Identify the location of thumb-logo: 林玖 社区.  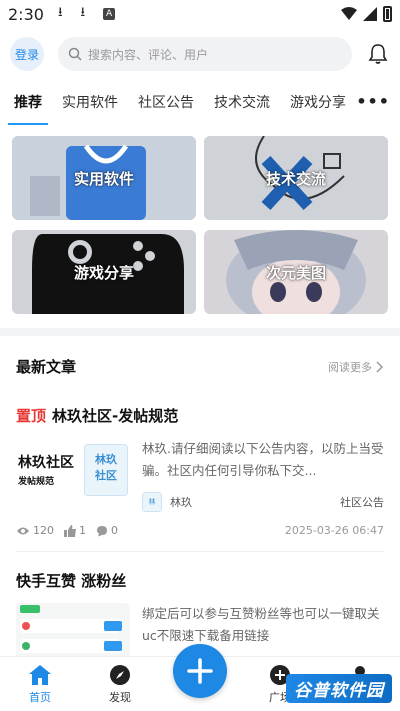
(106, 470).